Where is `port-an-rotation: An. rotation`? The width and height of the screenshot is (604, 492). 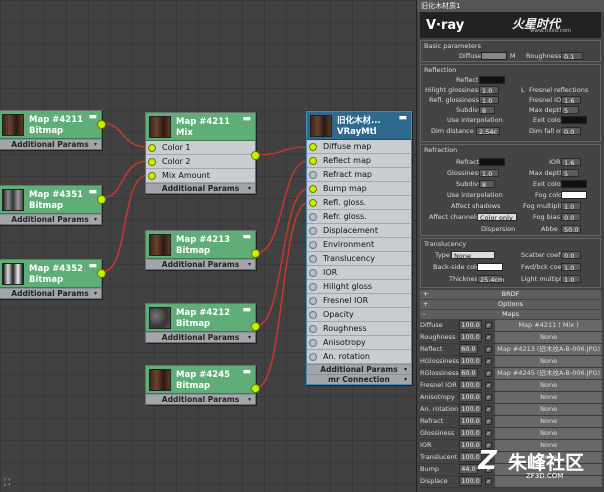 port-an-rotation: An. rotation is located at coordinates (359, 357).